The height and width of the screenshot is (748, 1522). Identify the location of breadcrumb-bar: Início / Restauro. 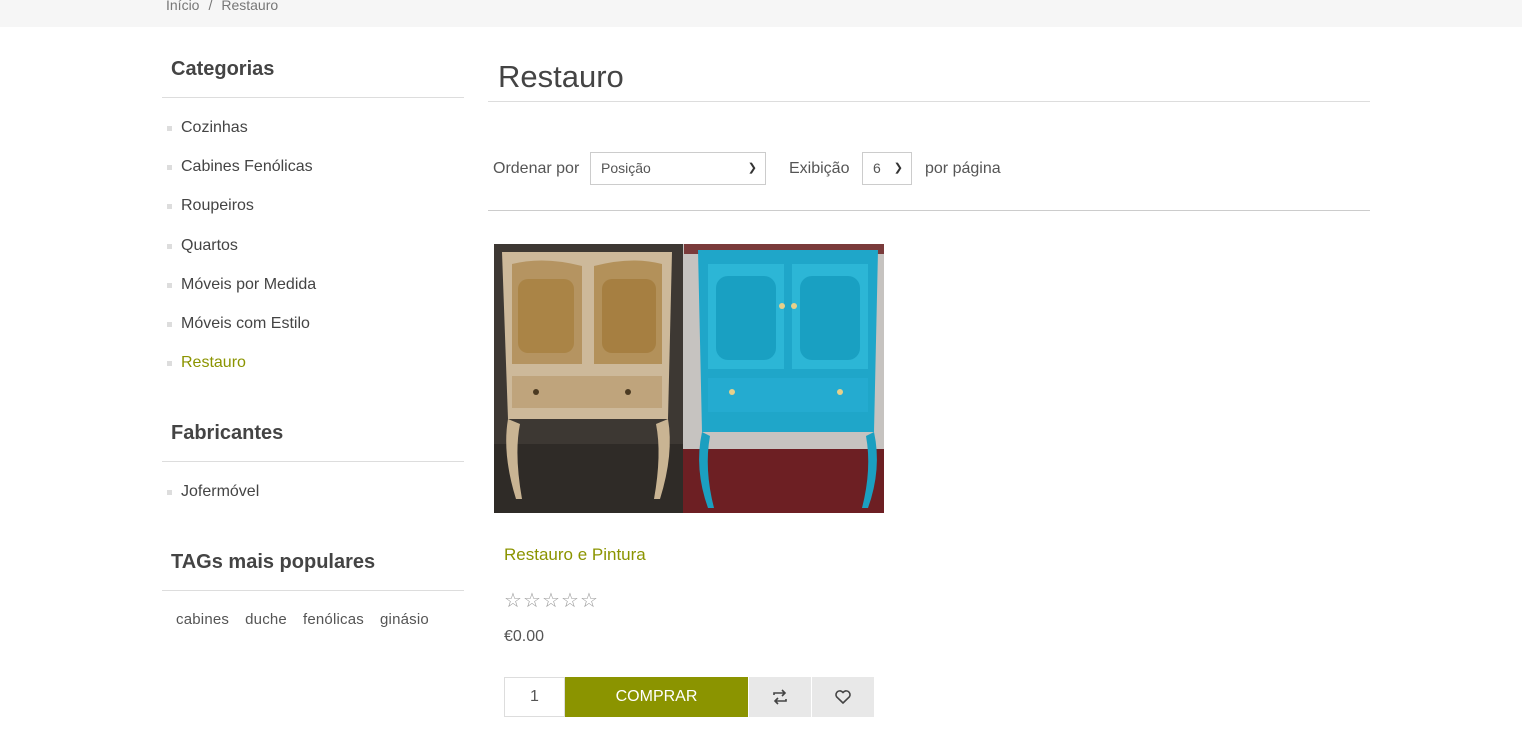
(761, 13).